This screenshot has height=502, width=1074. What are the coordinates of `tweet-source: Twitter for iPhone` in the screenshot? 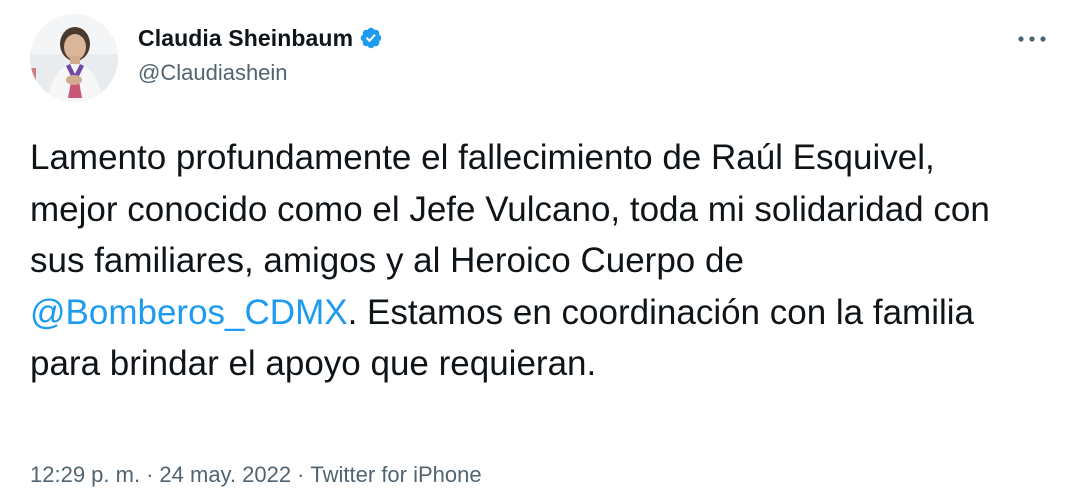 It's located at (395, 474).